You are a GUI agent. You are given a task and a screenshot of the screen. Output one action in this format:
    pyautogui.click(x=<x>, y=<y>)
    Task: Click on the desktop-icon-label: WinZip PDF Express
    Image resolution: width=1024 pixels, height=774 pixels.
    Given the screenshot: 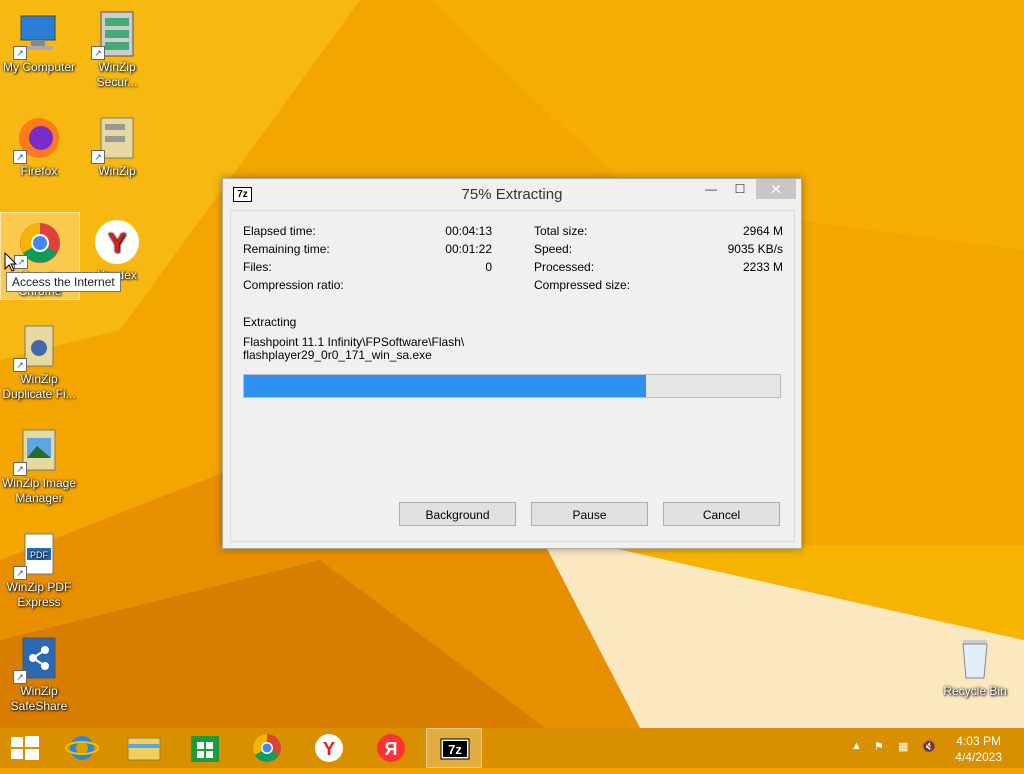 What is the action you would take?
    pyautogui.click(x=39, y=594)
    